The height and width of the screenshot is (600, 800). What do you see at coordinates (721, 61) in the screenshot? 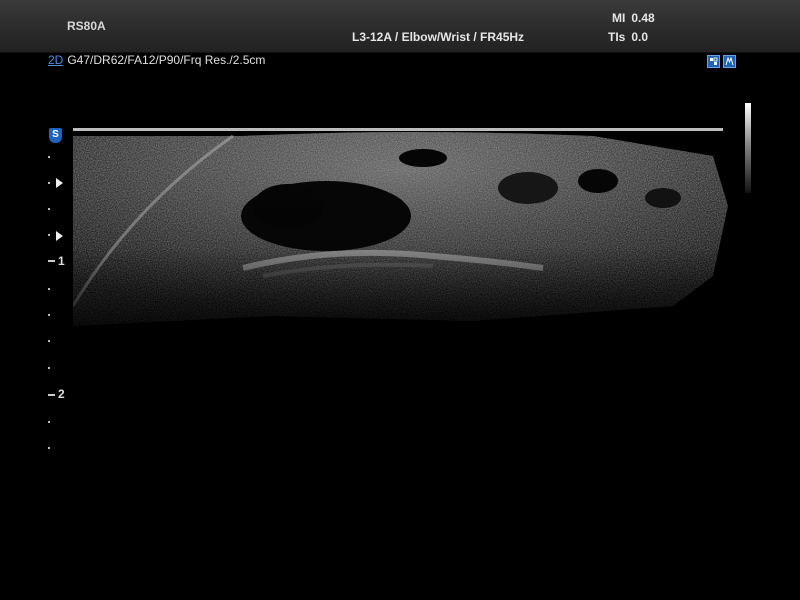
I see `status-icons` at bounding box center [721, 61].